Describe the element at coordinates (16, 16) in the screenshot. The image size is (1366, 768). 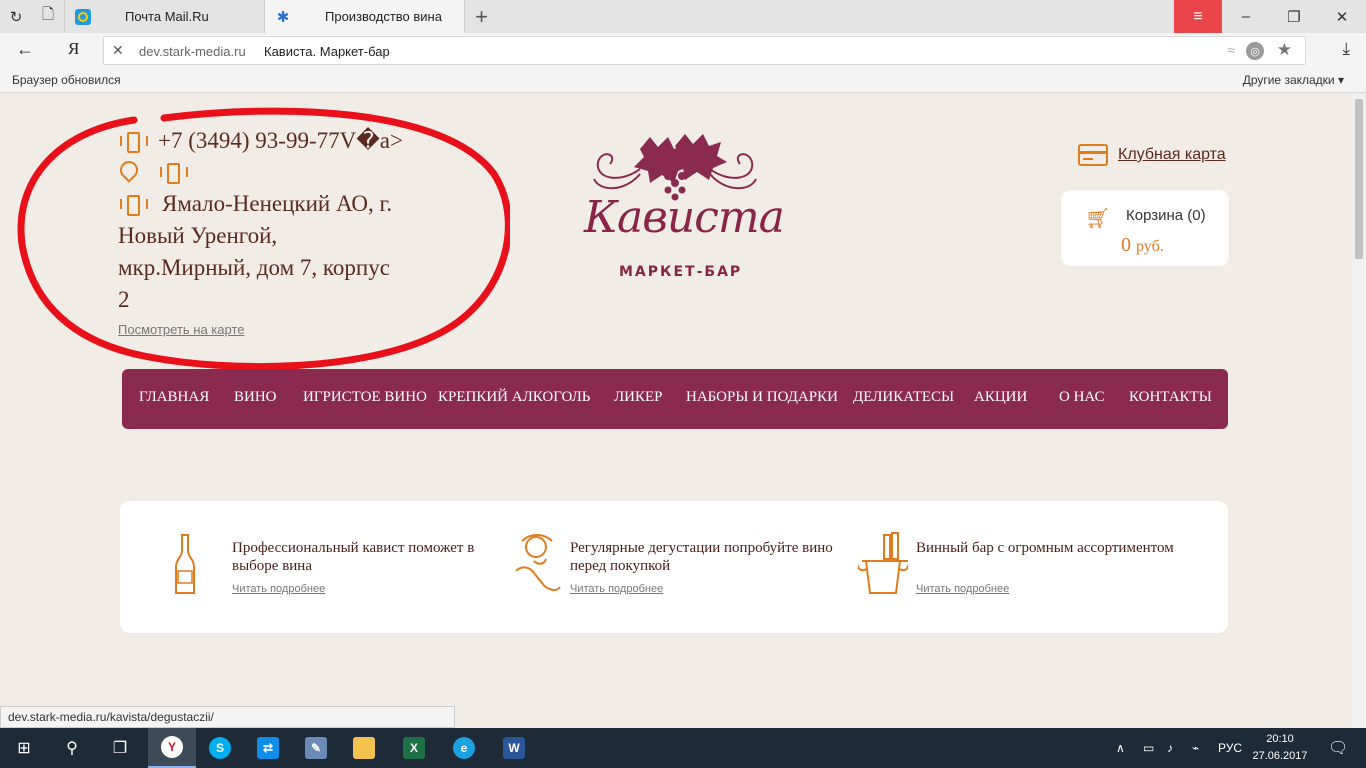
I see `reload-icon: ↻` at that location.